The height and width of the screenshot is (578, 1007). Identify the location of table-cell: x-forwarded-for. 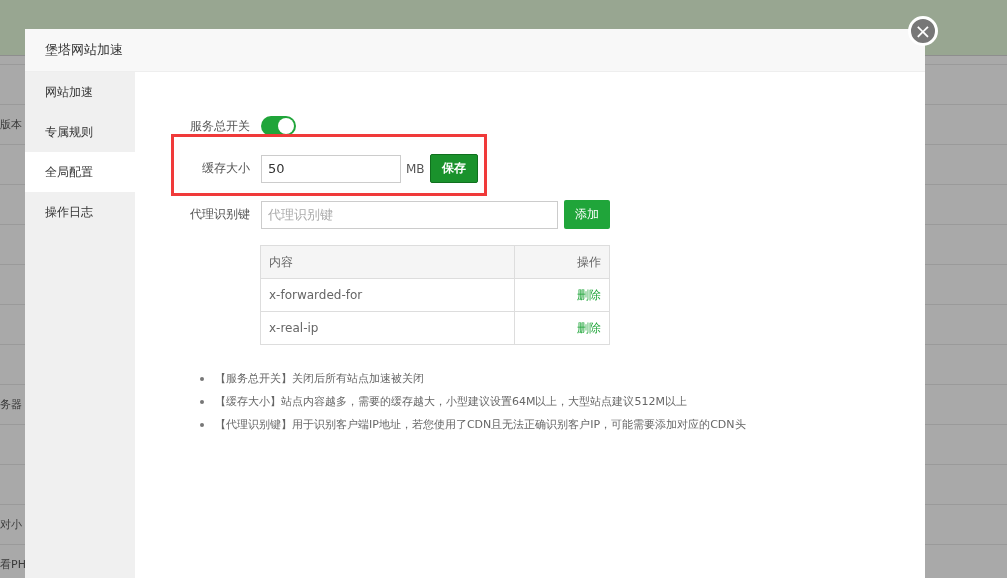
(387, 295).